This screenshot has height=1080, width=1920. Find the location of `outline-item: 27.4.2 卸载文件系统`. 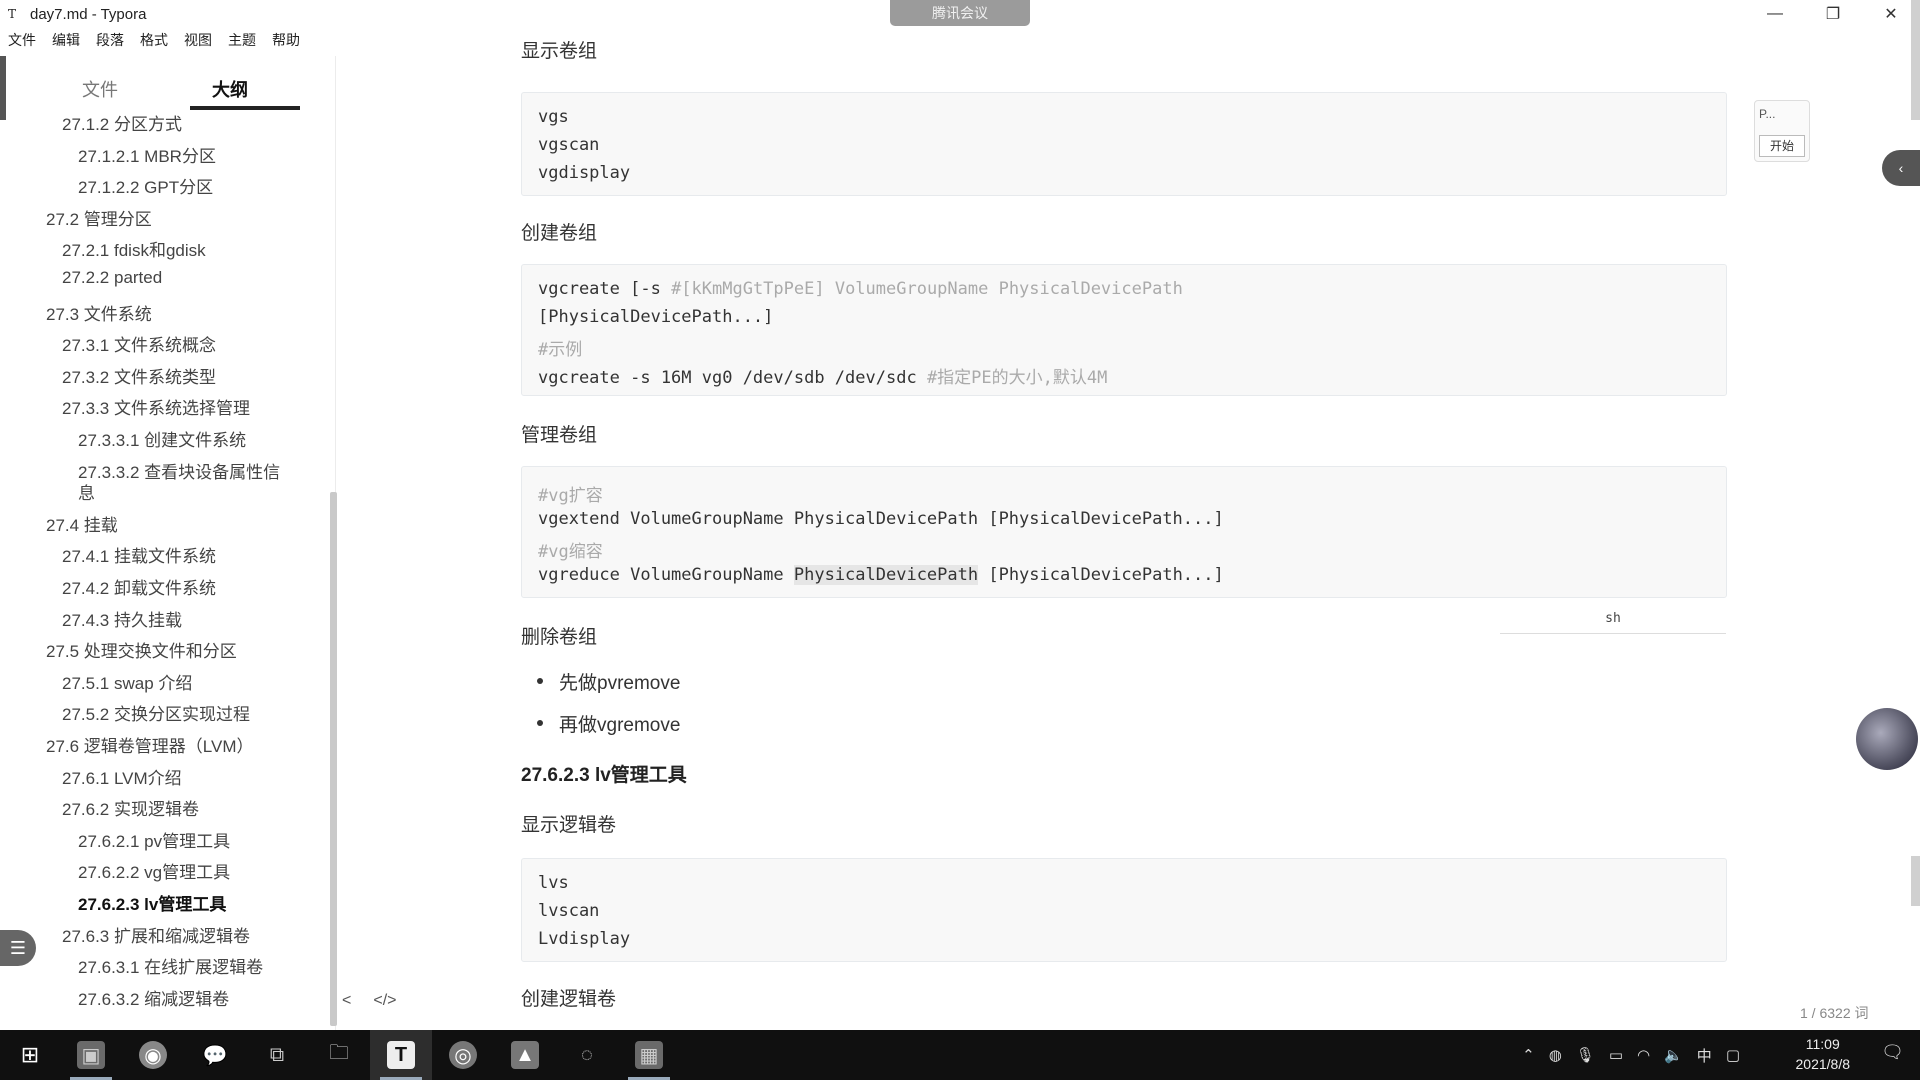

outline-item: 27.4.2 卸载文件系统 is located at coordinates (139, 586).